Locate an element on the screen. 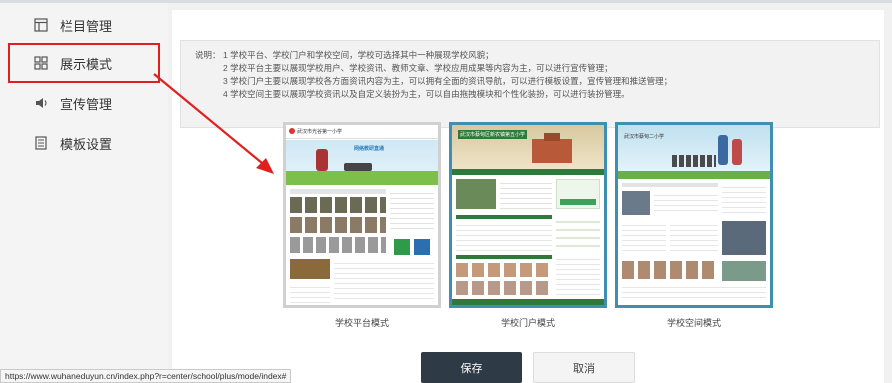  sidebar-item-promotion: 宣传管理 is located at coordinates (84, 103).